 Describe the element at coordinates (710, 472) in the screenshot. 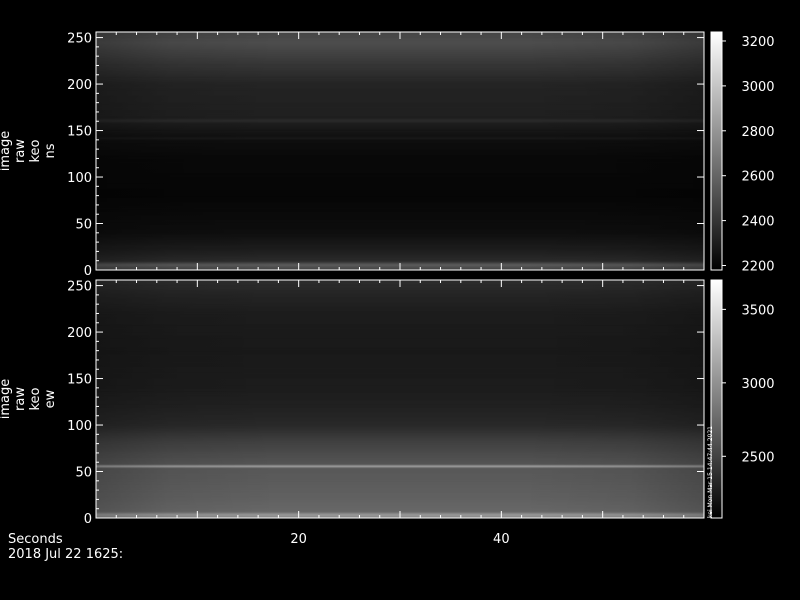

I see `side-annotation: kei Mon Mar 15 14:47:44 2021` at that location.